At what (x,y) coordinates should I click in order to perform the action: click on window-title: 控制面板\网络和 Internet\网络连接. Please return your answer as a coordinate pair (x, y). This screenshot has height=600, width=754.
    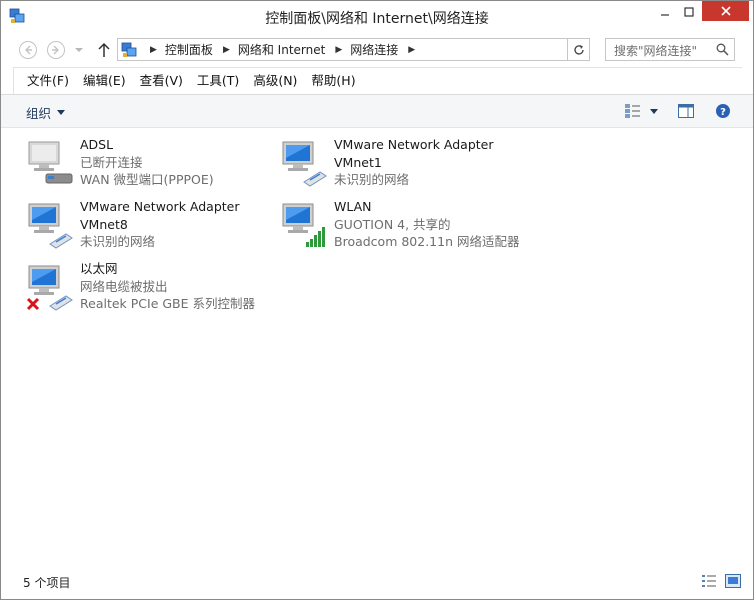
    Looking at the image, I should click on (377, 19).